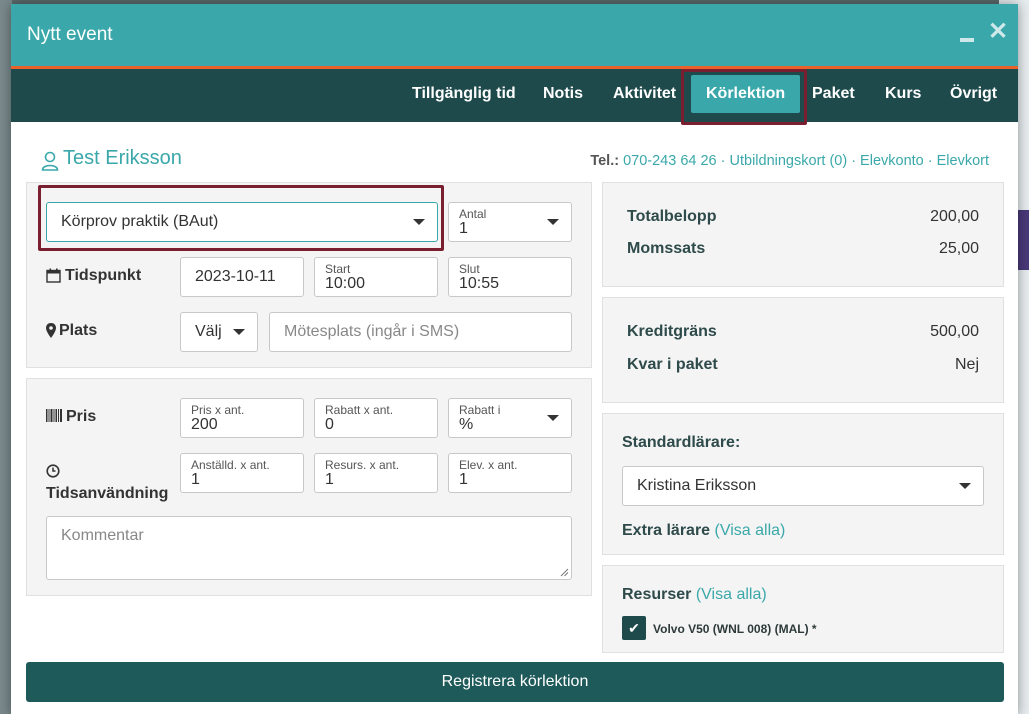 The width and height of the screenshot is (1029, 714). I want to click on kreditgrans-value: 500,00, so click(954, 331).